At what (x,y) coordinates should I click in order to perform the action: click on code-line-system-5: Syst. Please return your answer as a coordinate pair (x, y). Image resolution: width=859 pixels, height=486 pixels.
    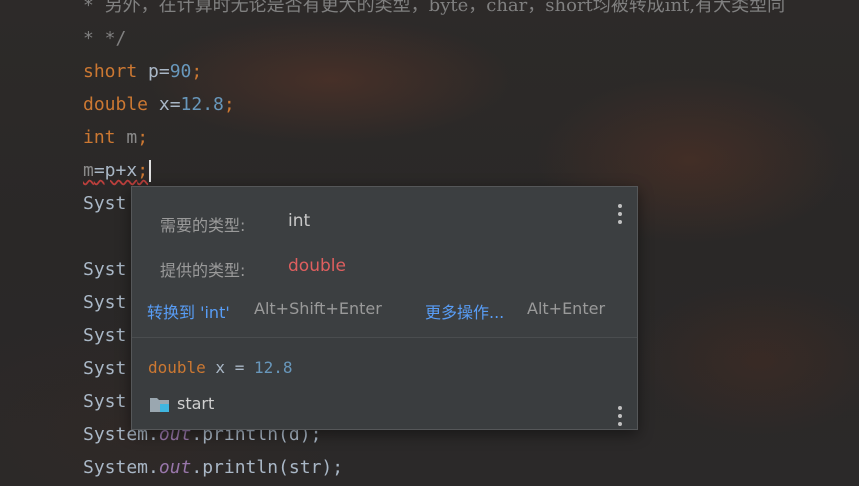
    Looking at the image, I should click on (105, 368).